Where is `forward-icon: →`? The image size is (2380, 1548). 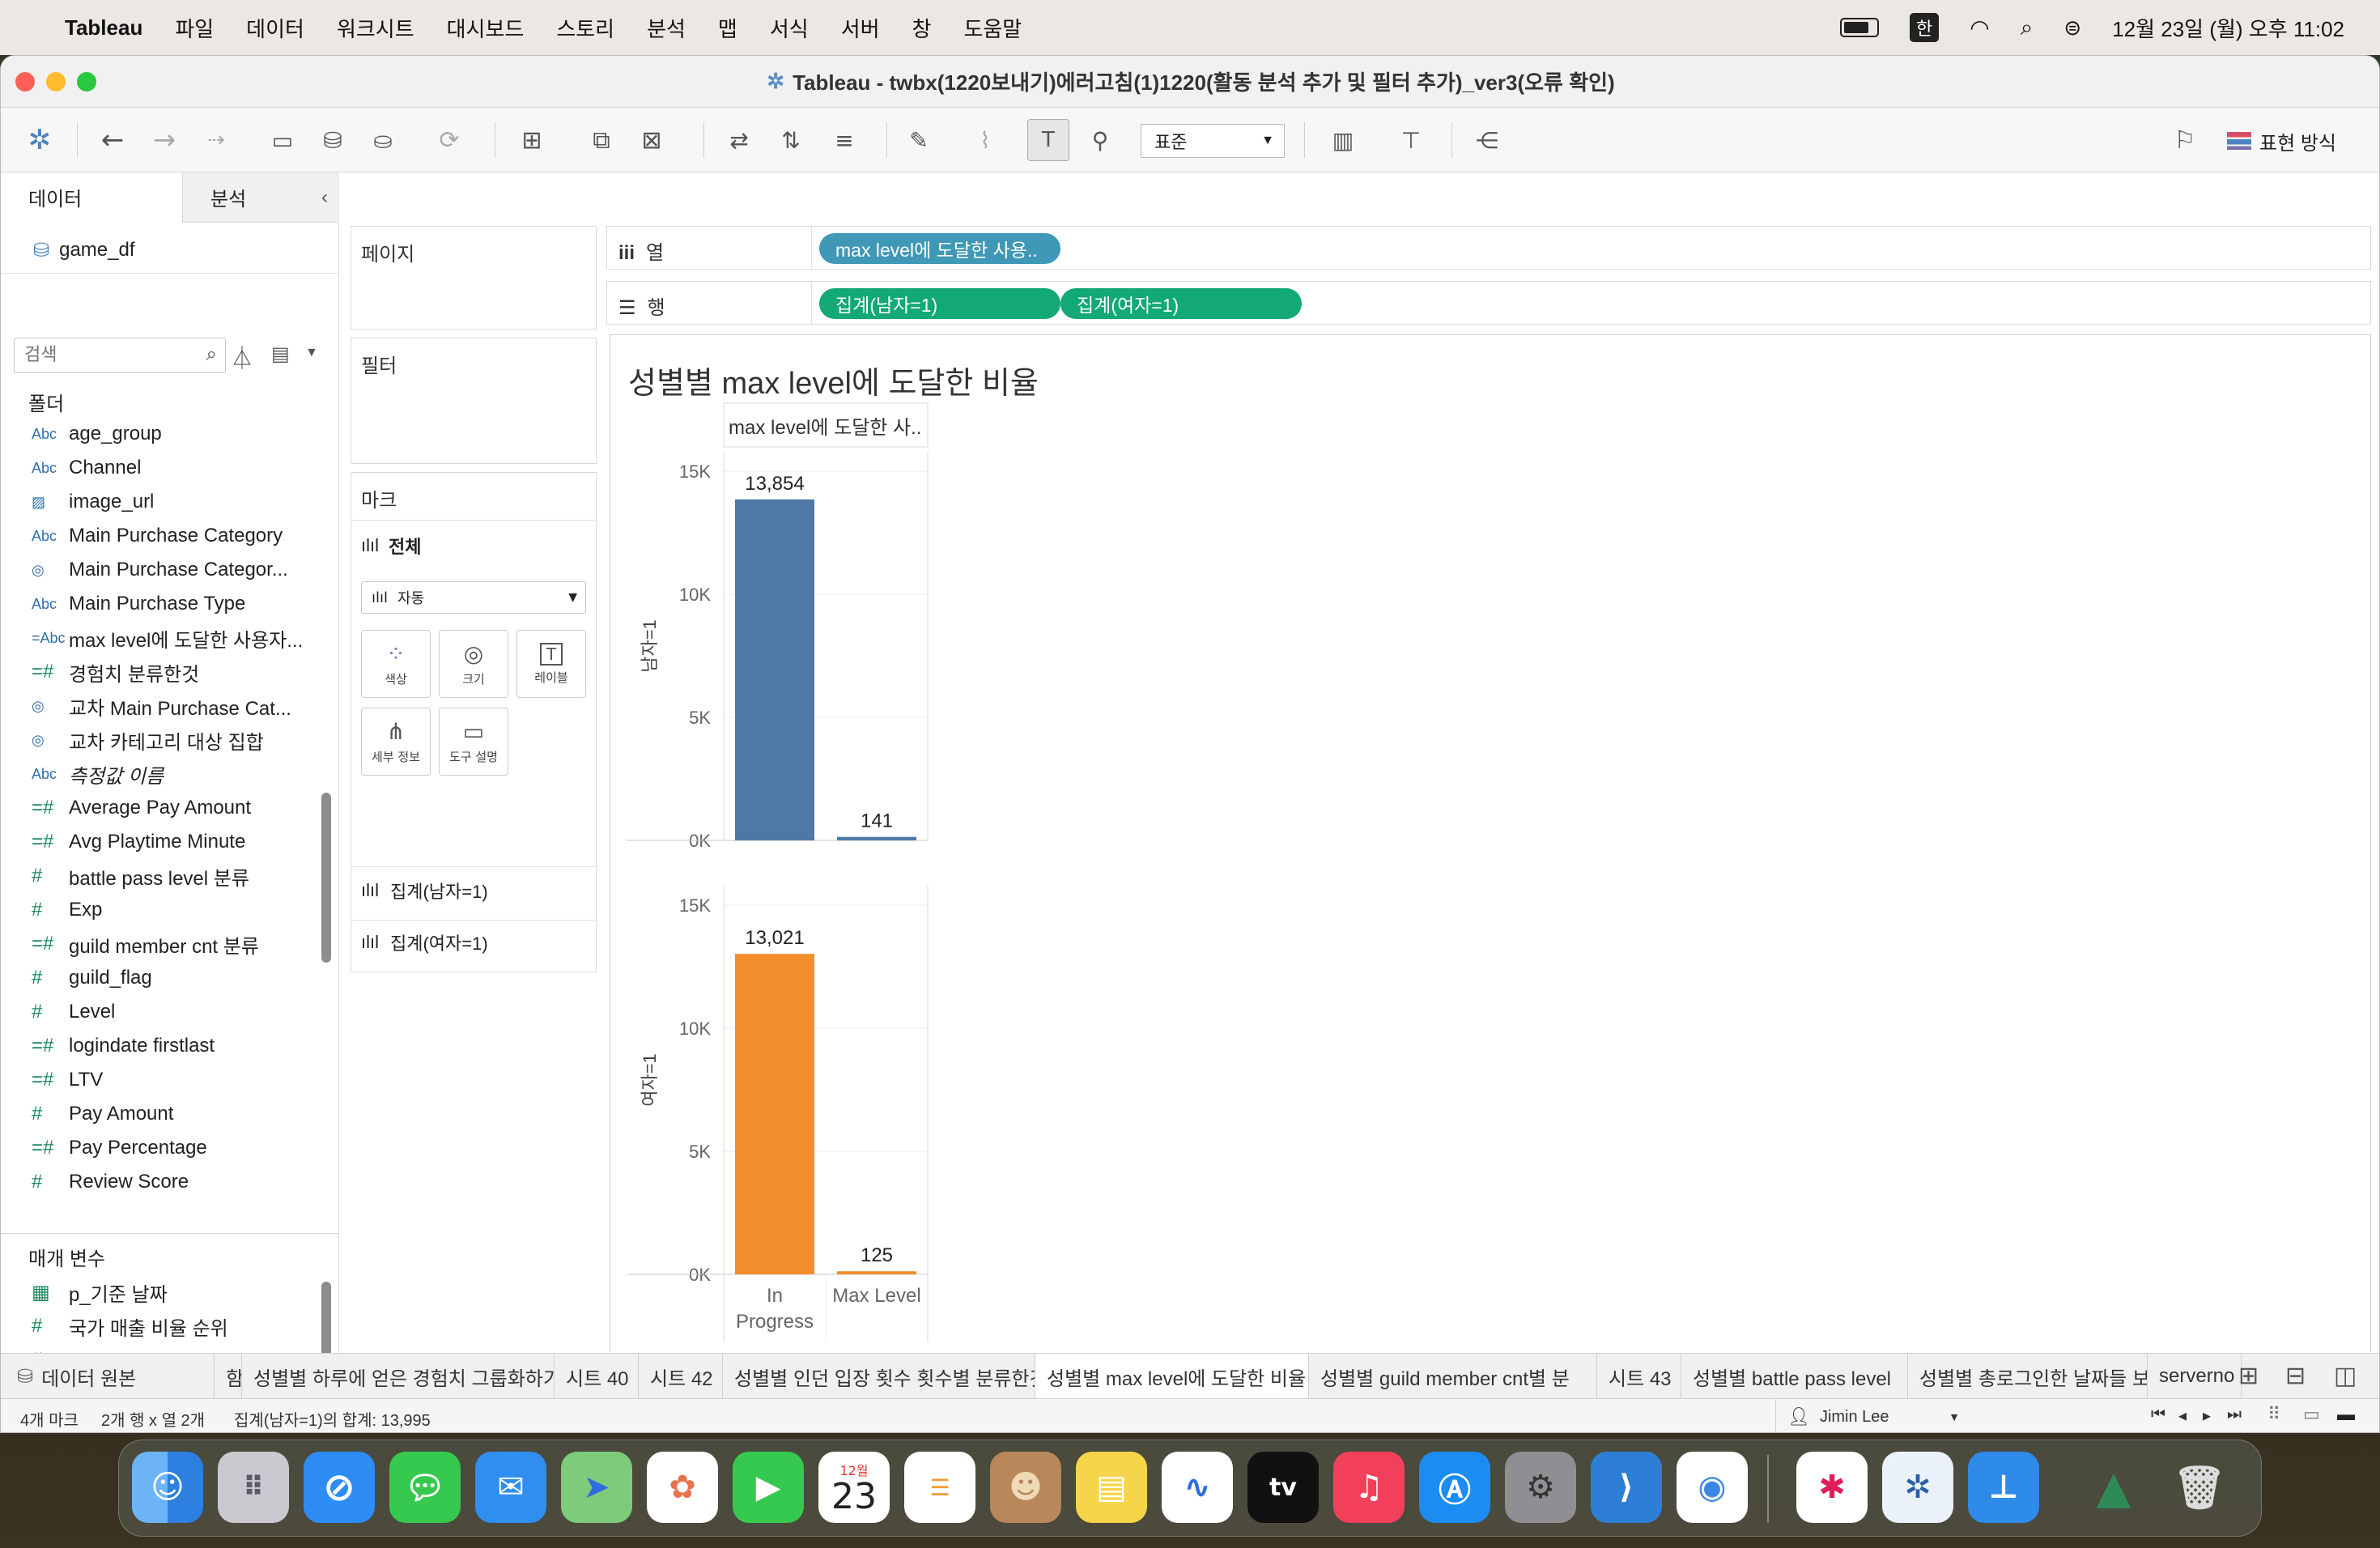 forward-icon: → is located at coordinates (164, 140).